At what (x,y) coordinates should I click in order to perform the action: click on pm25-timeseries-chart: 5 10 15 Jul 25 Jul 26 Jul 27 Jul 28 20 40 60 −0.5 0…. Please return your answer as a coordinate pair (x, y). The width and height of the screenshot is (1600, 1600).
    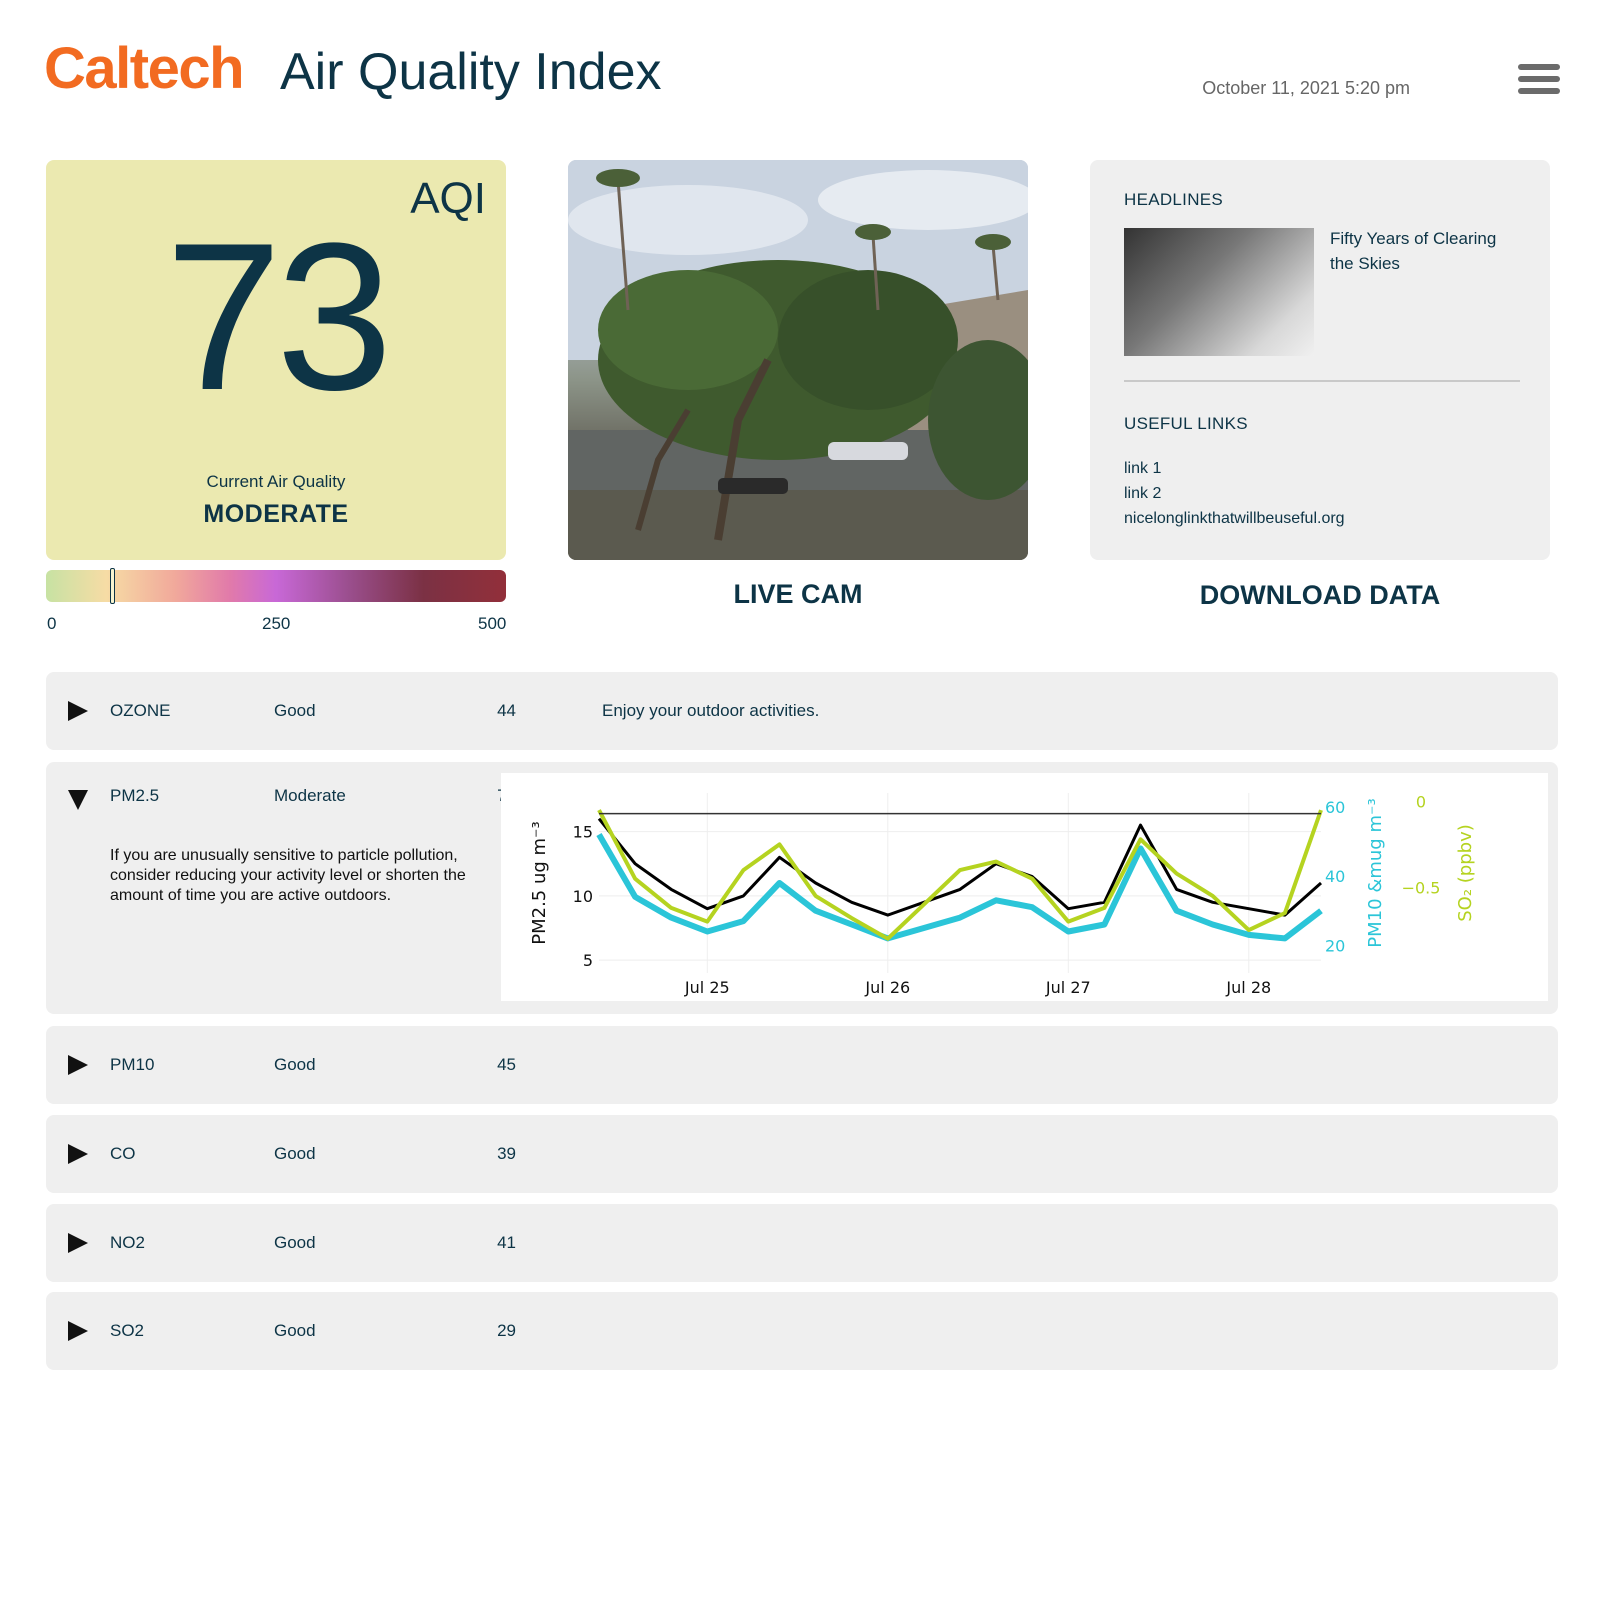
    Looking at the image, I should click on (1024, 887).